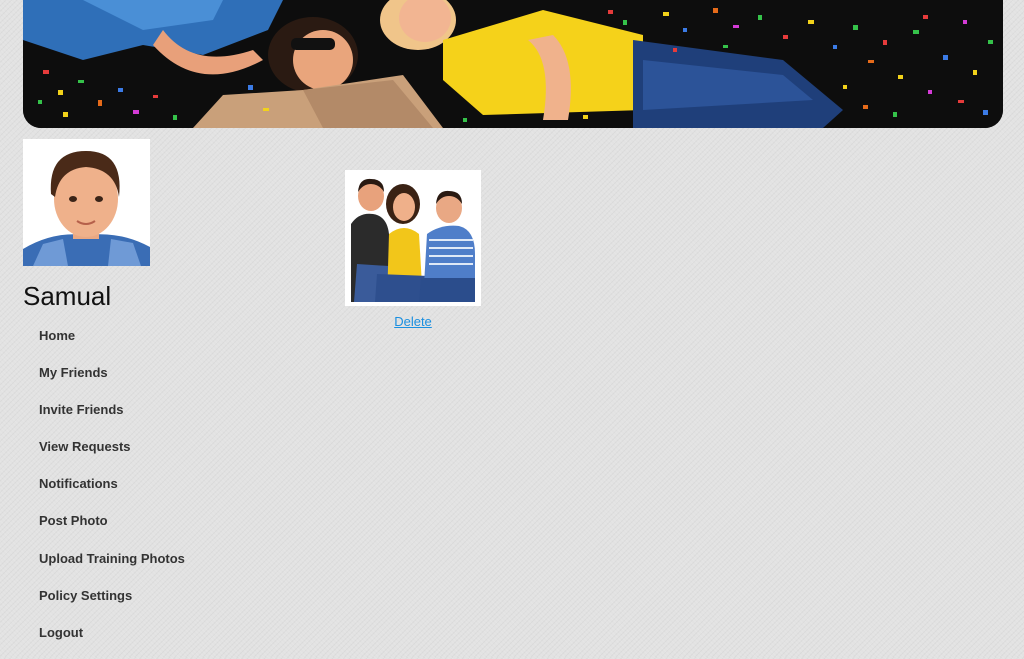 Image resolution: width=1024 pixels, height=659 pixels. Describe the element at coordinates (112, 417) in the screenshot. I see `sidebar-item-invite-friends: Invite Friends` at that location.